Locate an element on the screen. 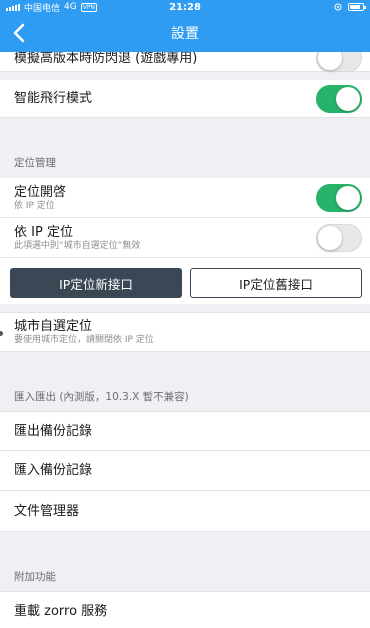 The image size is (370, 628). smart-flight-row: 智能飛行模式 is located at coordinates (185, 99).